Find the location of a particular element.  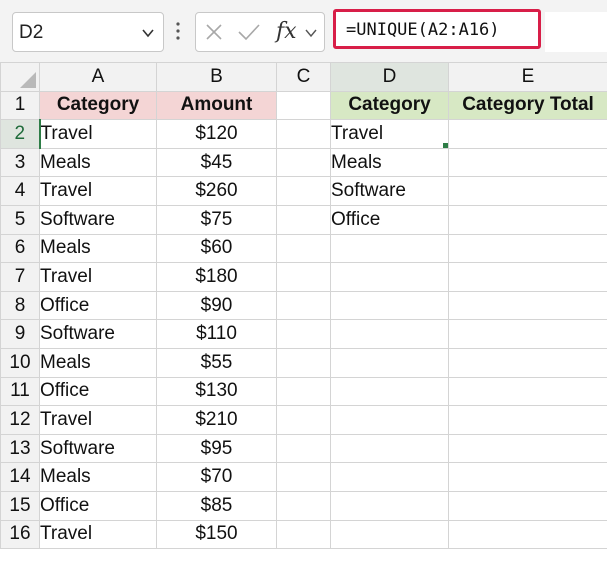

header-cell-unique-category: Category is located at coordinates (389, 105).